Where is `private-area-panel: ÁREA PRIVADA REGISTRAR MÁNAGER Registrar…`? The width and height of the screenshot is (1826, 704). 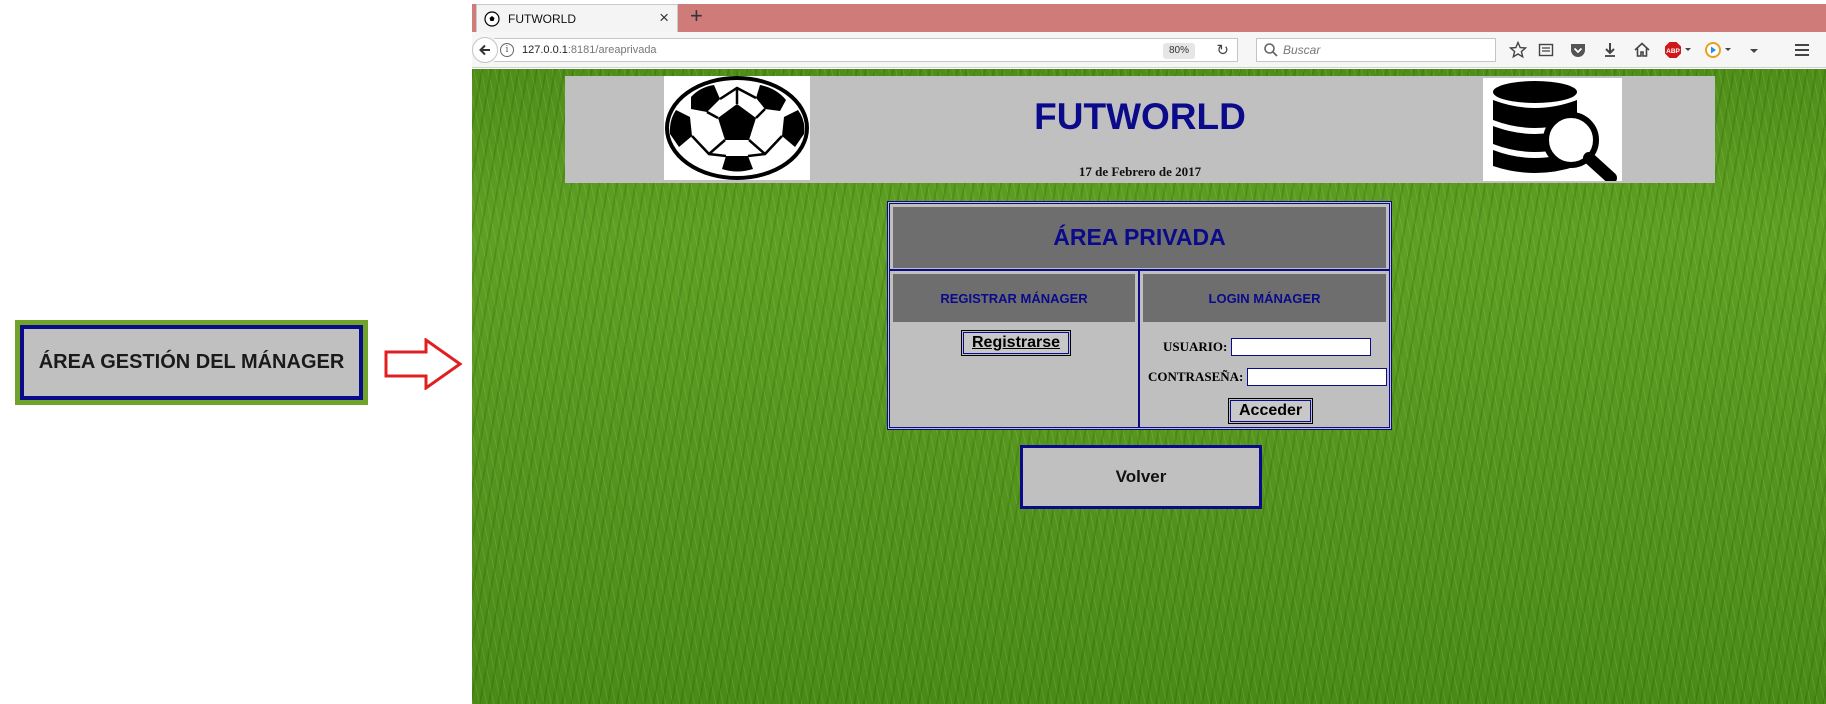
private-area-panel: ÁREA PRIVADA REGISTRAR MÁNAGER Registrar… is located at coordinates (1139, 315).